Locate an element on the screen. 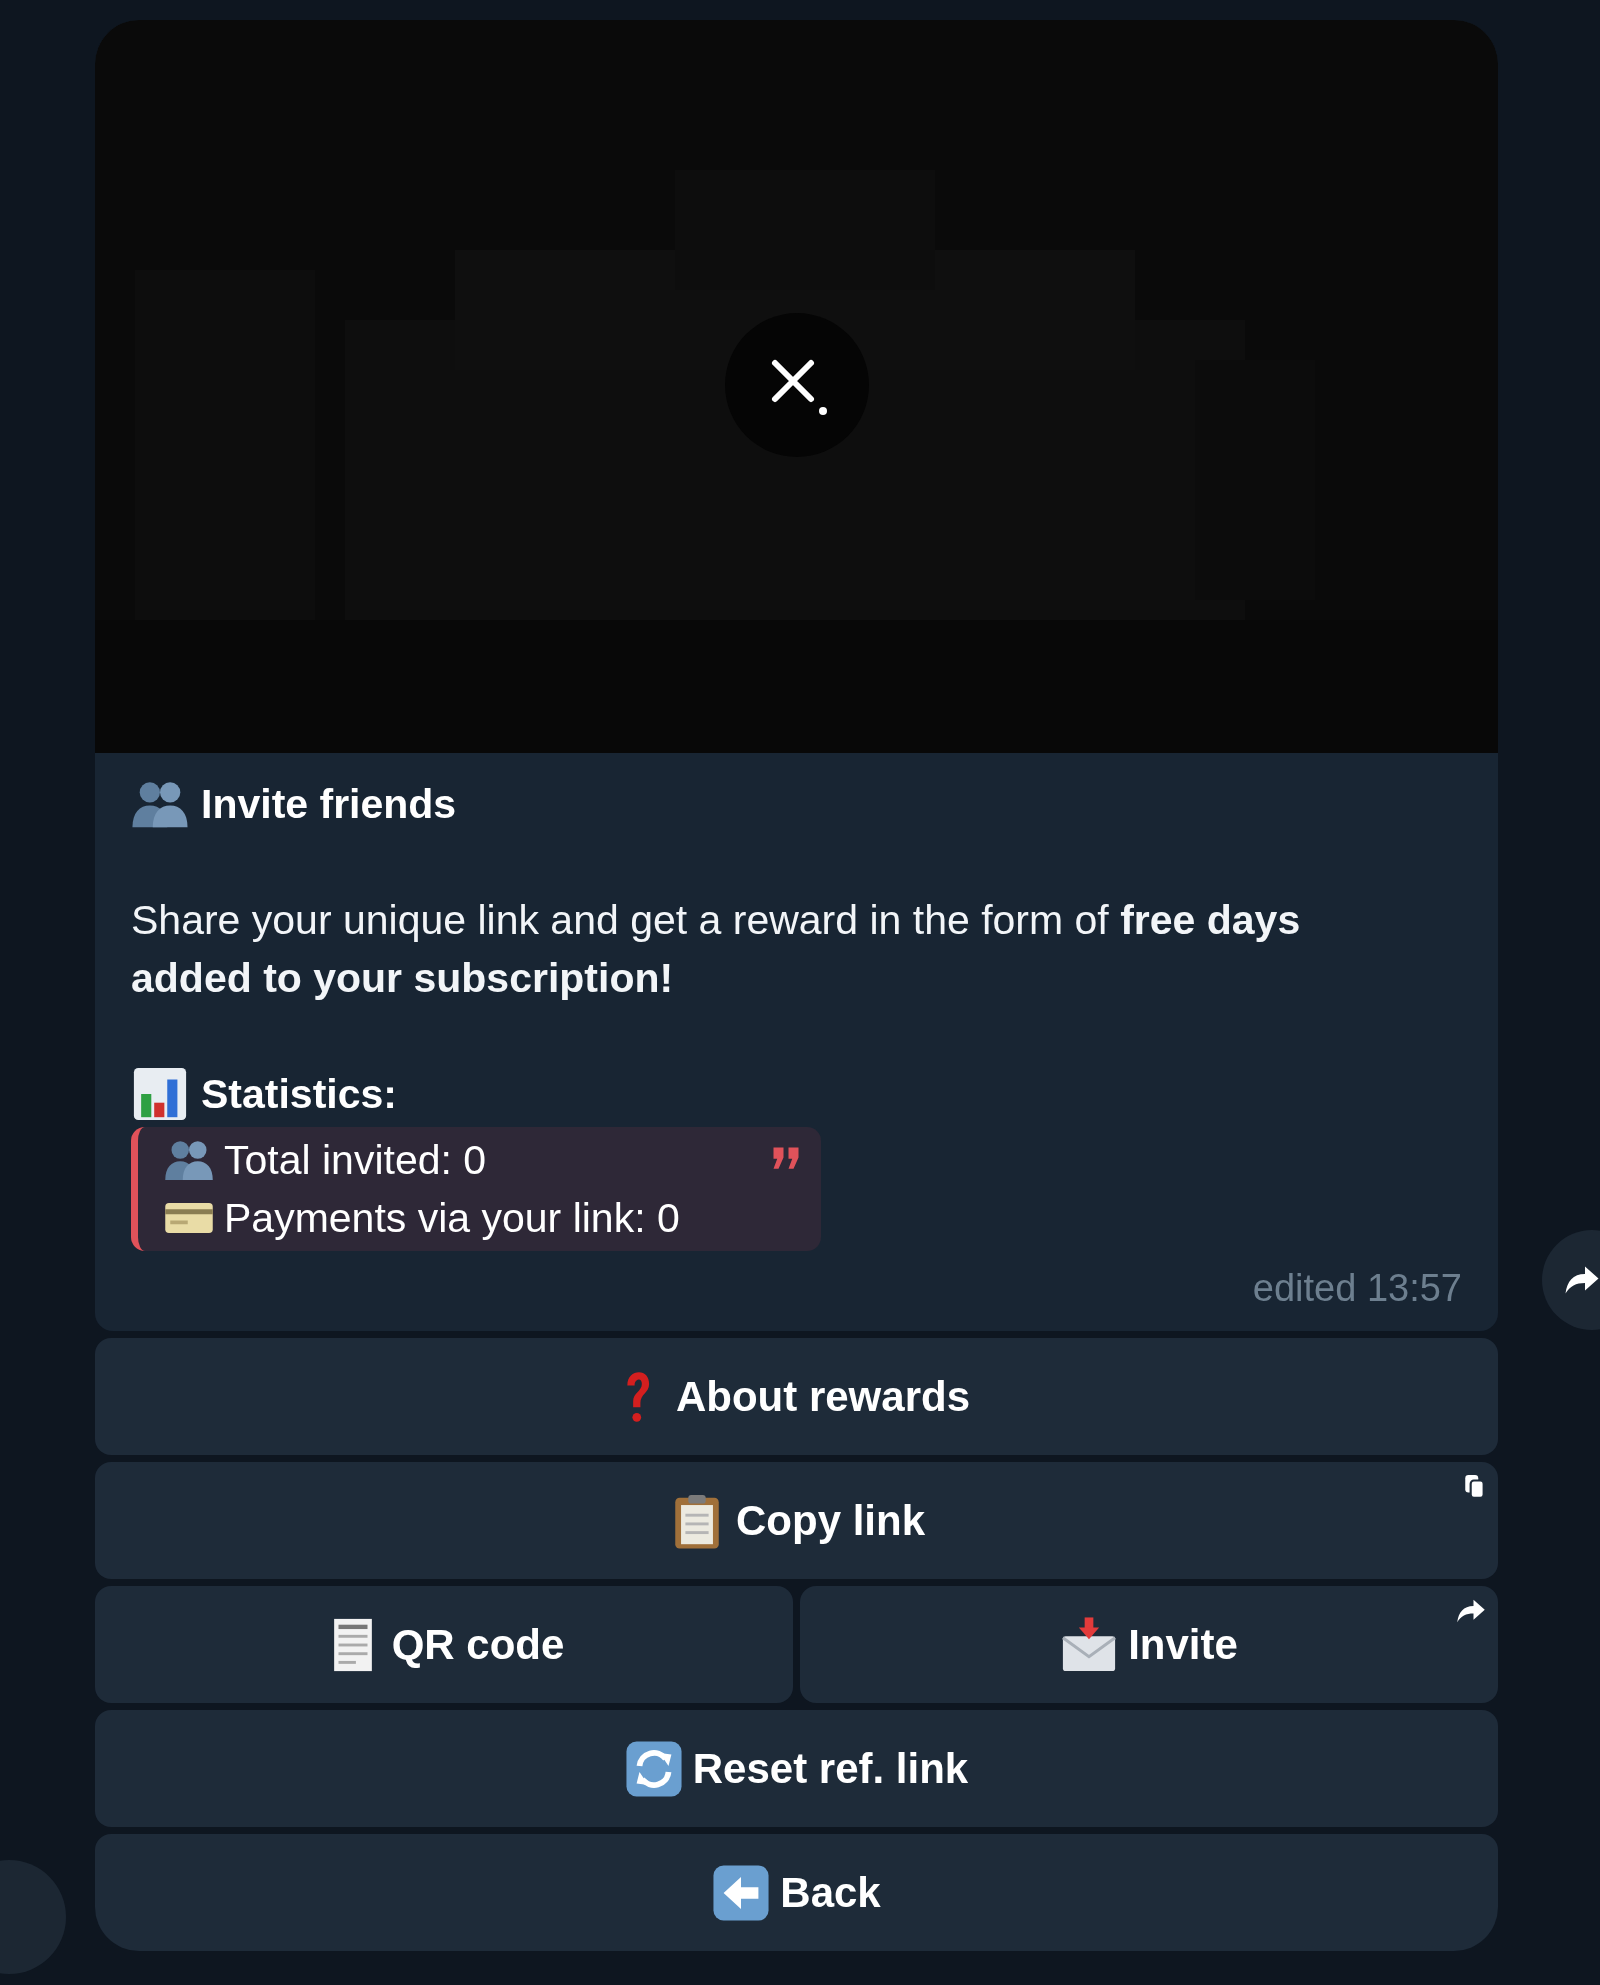  message-text: Share your unique link and get a reward in the form of free days added to your subscription! is located at coordinates (716, 949).